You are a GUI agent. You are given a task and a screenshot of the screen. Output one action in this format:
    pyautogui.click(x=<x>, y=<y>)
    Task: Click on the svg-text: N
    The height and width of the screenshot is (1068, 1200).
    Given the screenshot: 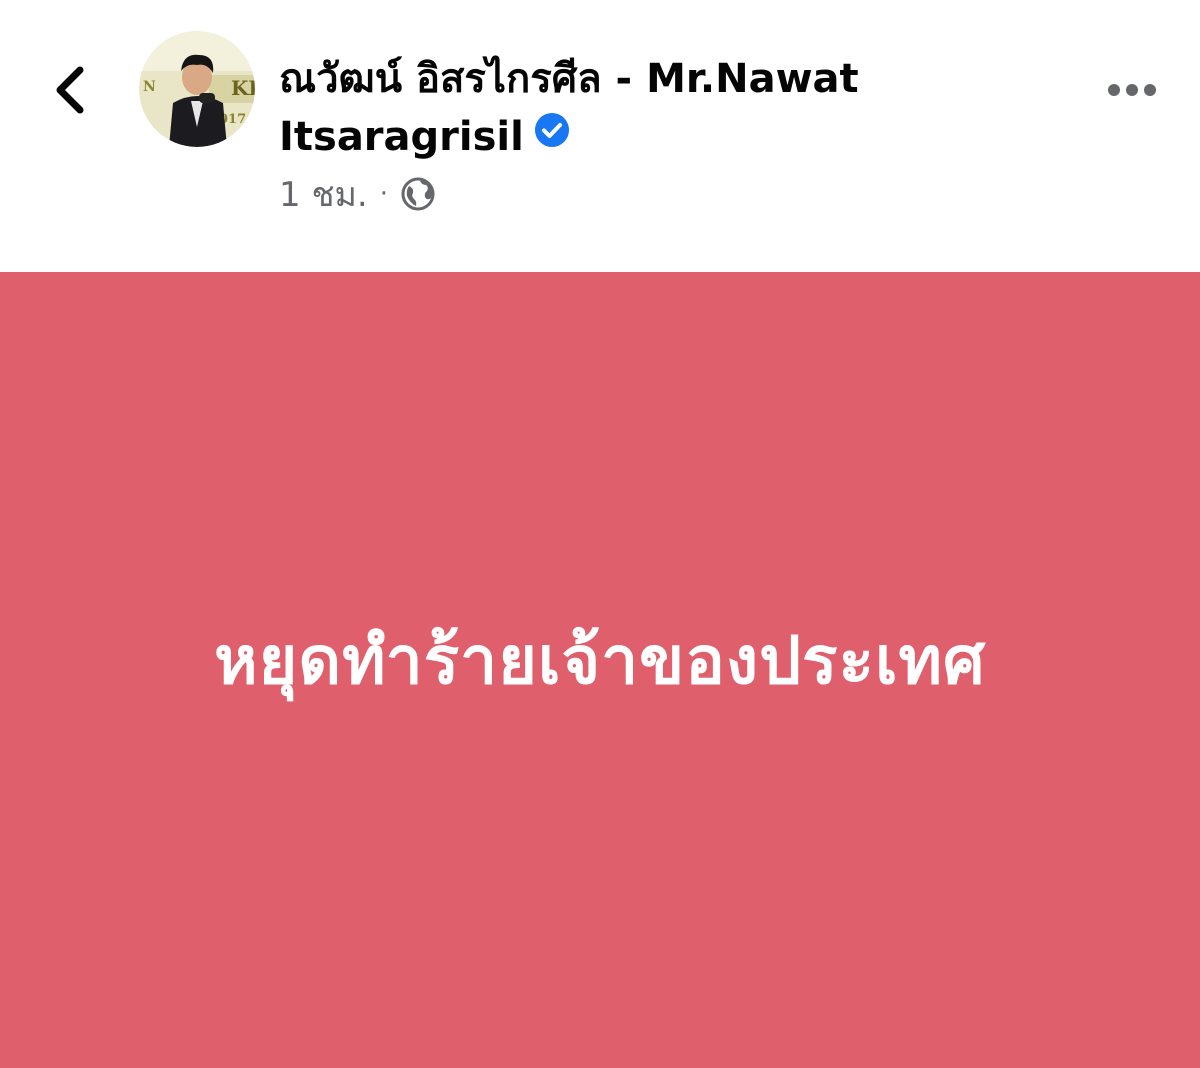 What is the action you would take?
    pyautogui.click(x=149, y=87)
    